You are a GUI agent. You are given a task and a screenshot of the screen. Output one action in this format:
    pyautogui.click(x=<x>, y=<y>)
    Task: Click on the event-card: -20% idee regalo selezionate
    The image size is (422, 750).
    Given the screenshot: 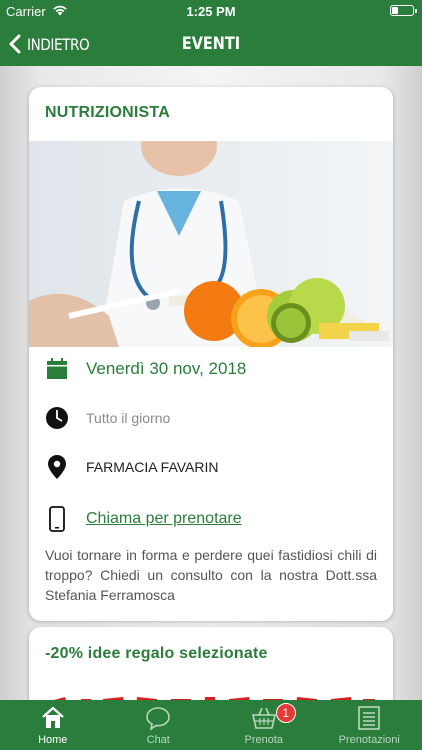 What is the action you would take?
    pyautogui.click(x=211, y=663)
    